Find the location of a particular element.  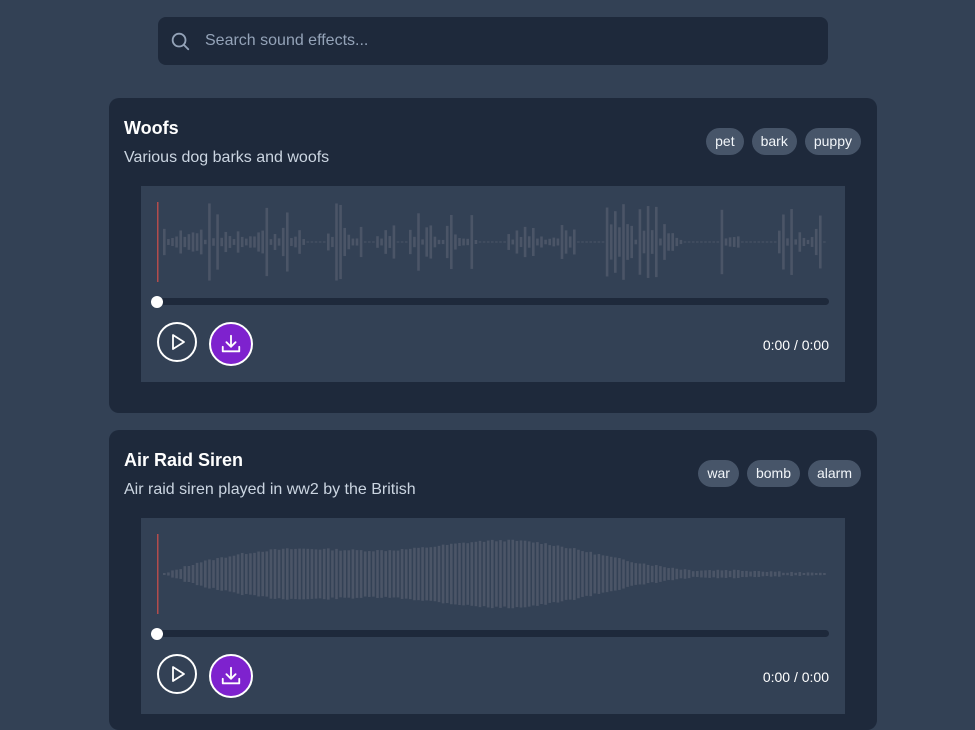

play-icon is located at coordinates (178, 342).